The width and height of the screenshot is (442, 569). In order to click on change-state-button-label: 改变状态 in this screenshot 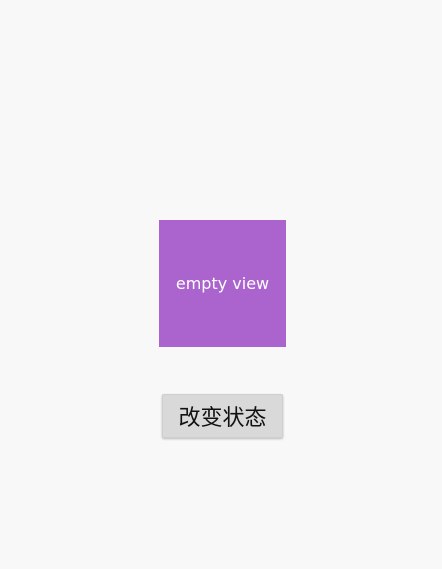, I will do `click(222, 418)`.